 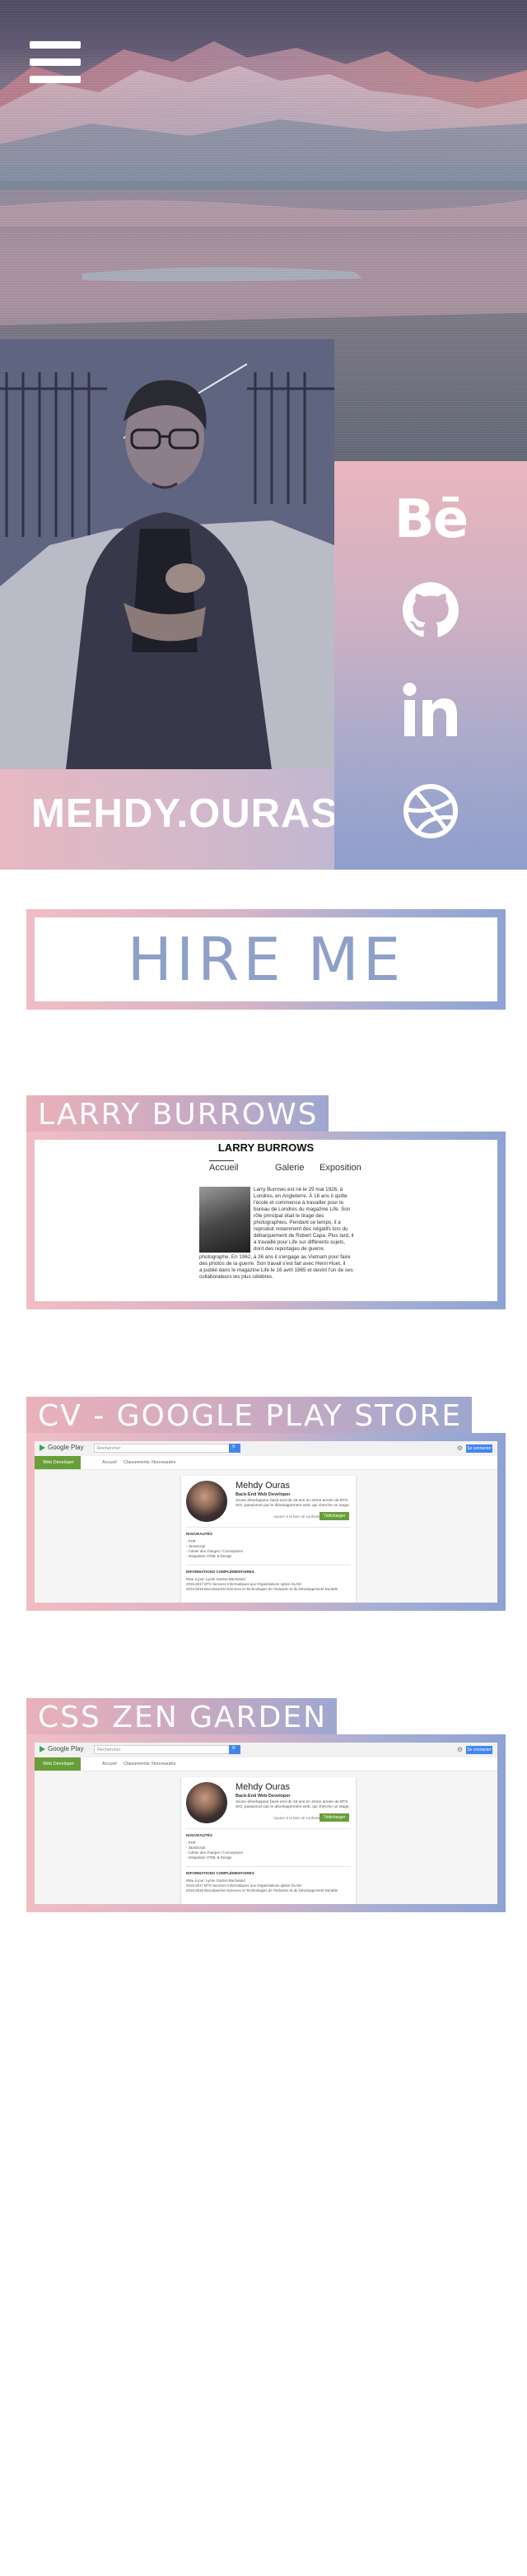 I want to click on project-title-css-zen-garden: CSS ZEN GARDEN, so click(x=181, y=1718).